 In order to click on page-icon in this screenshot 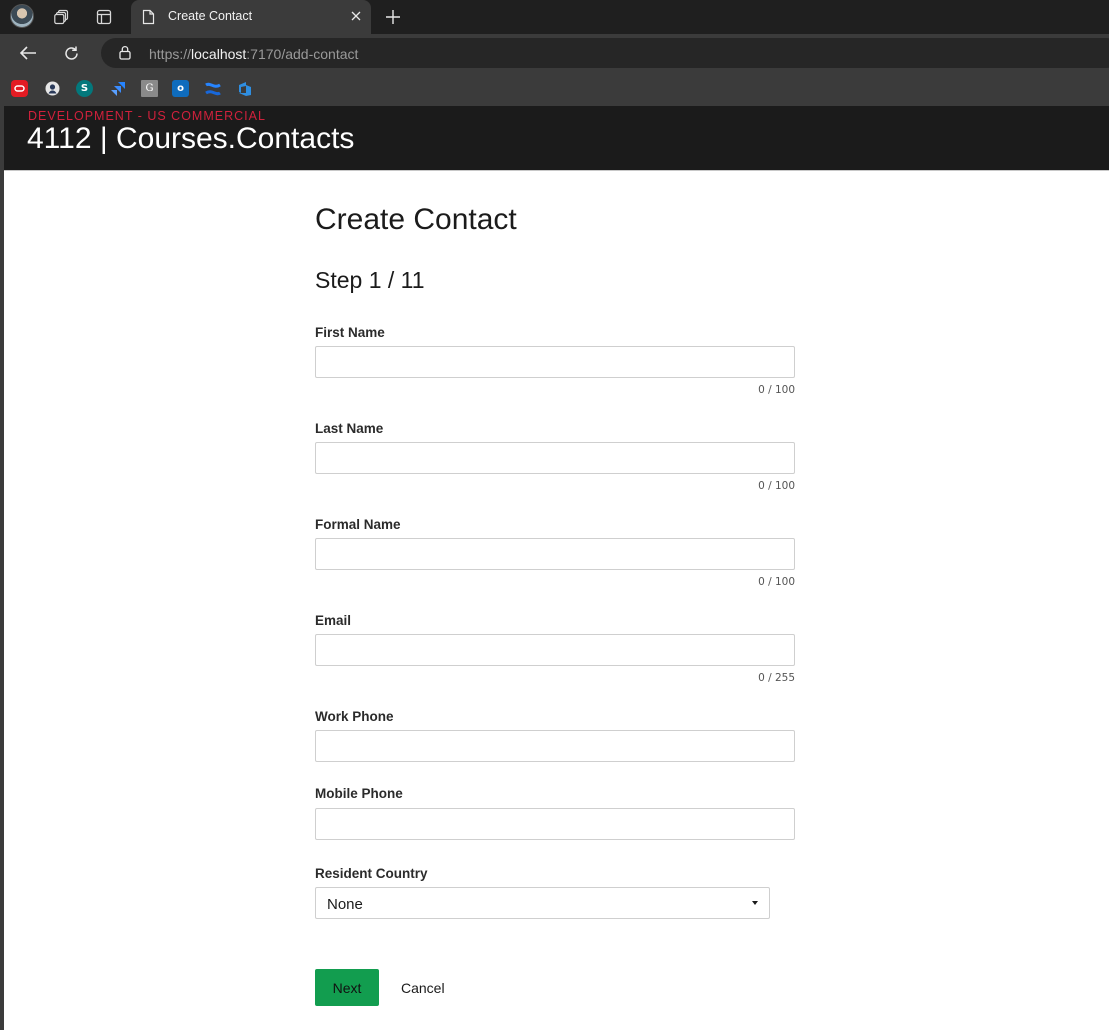, I will do `click(148, 19)`.